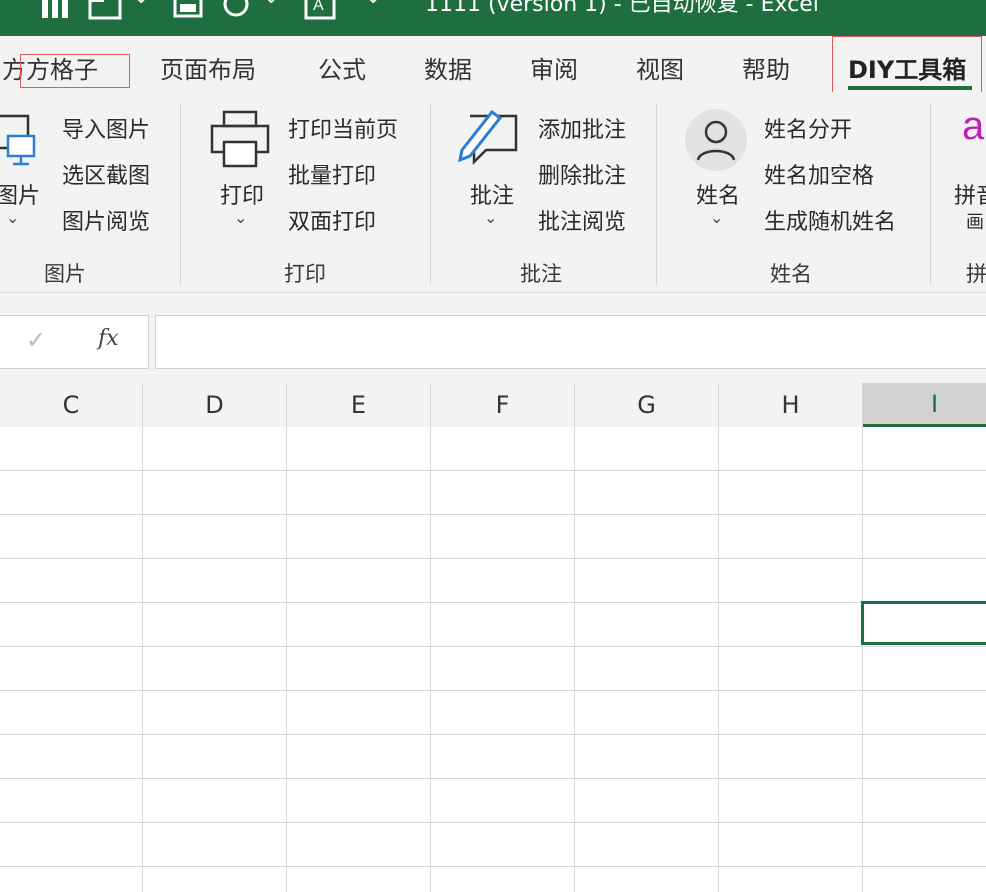 This screenshot has height=892, width=986. I want to click on pinyin-button-sublabel: 画, so click(975, 221).